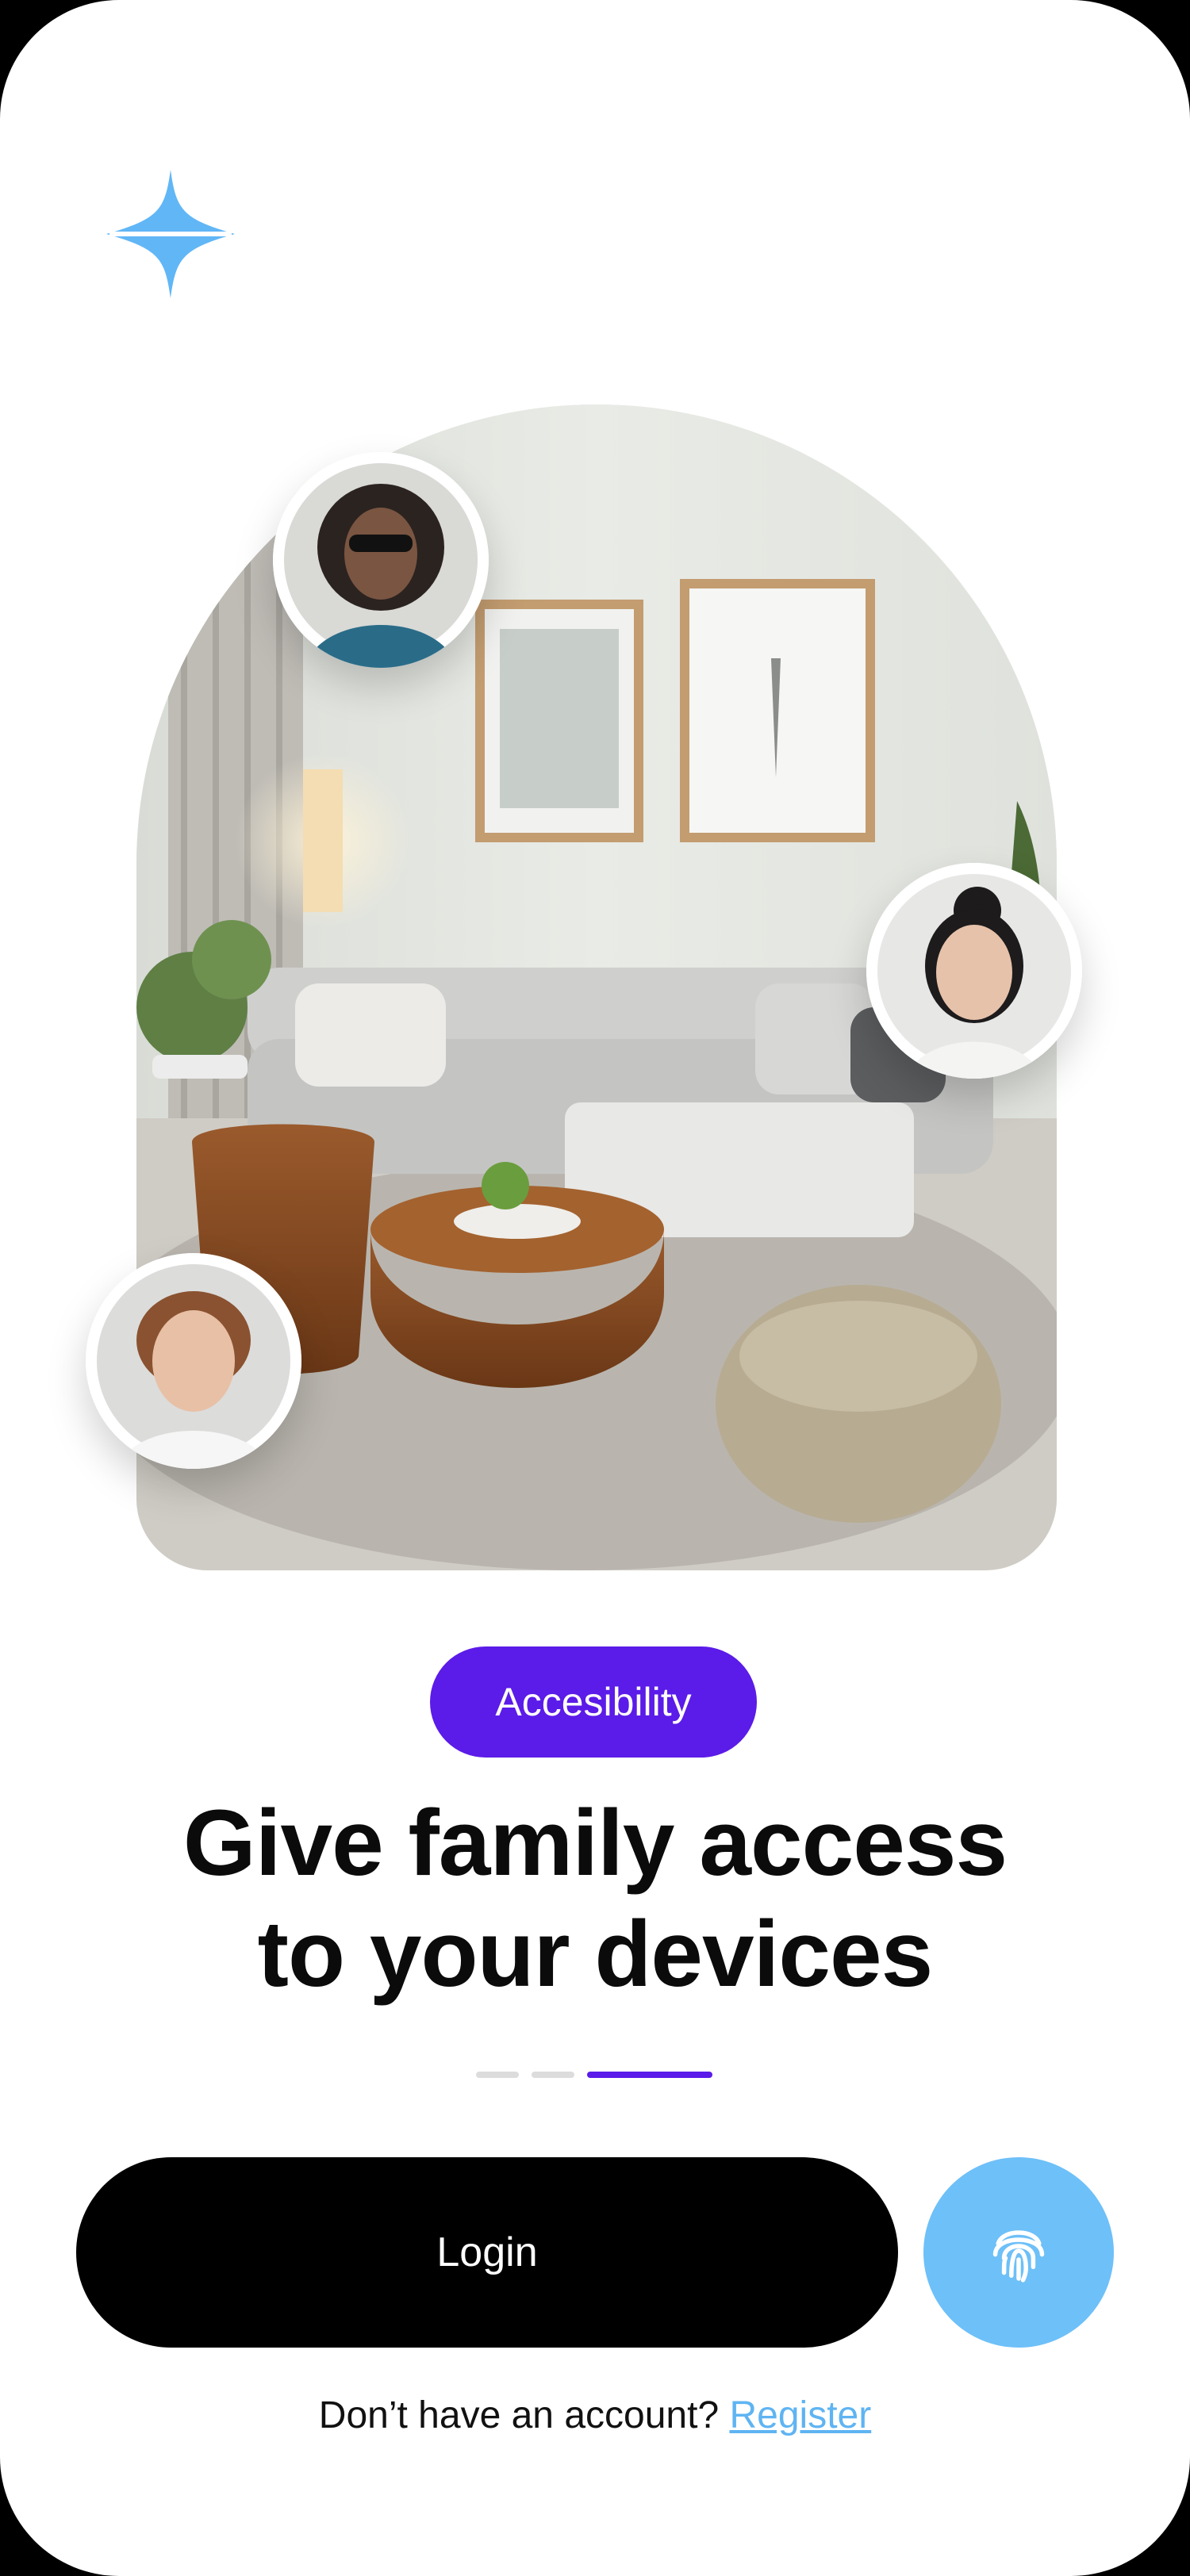 The height and width of the screenshot is (2576, 1190). I want to click on page-title: Give family access to your devices, so click(595, 1899).